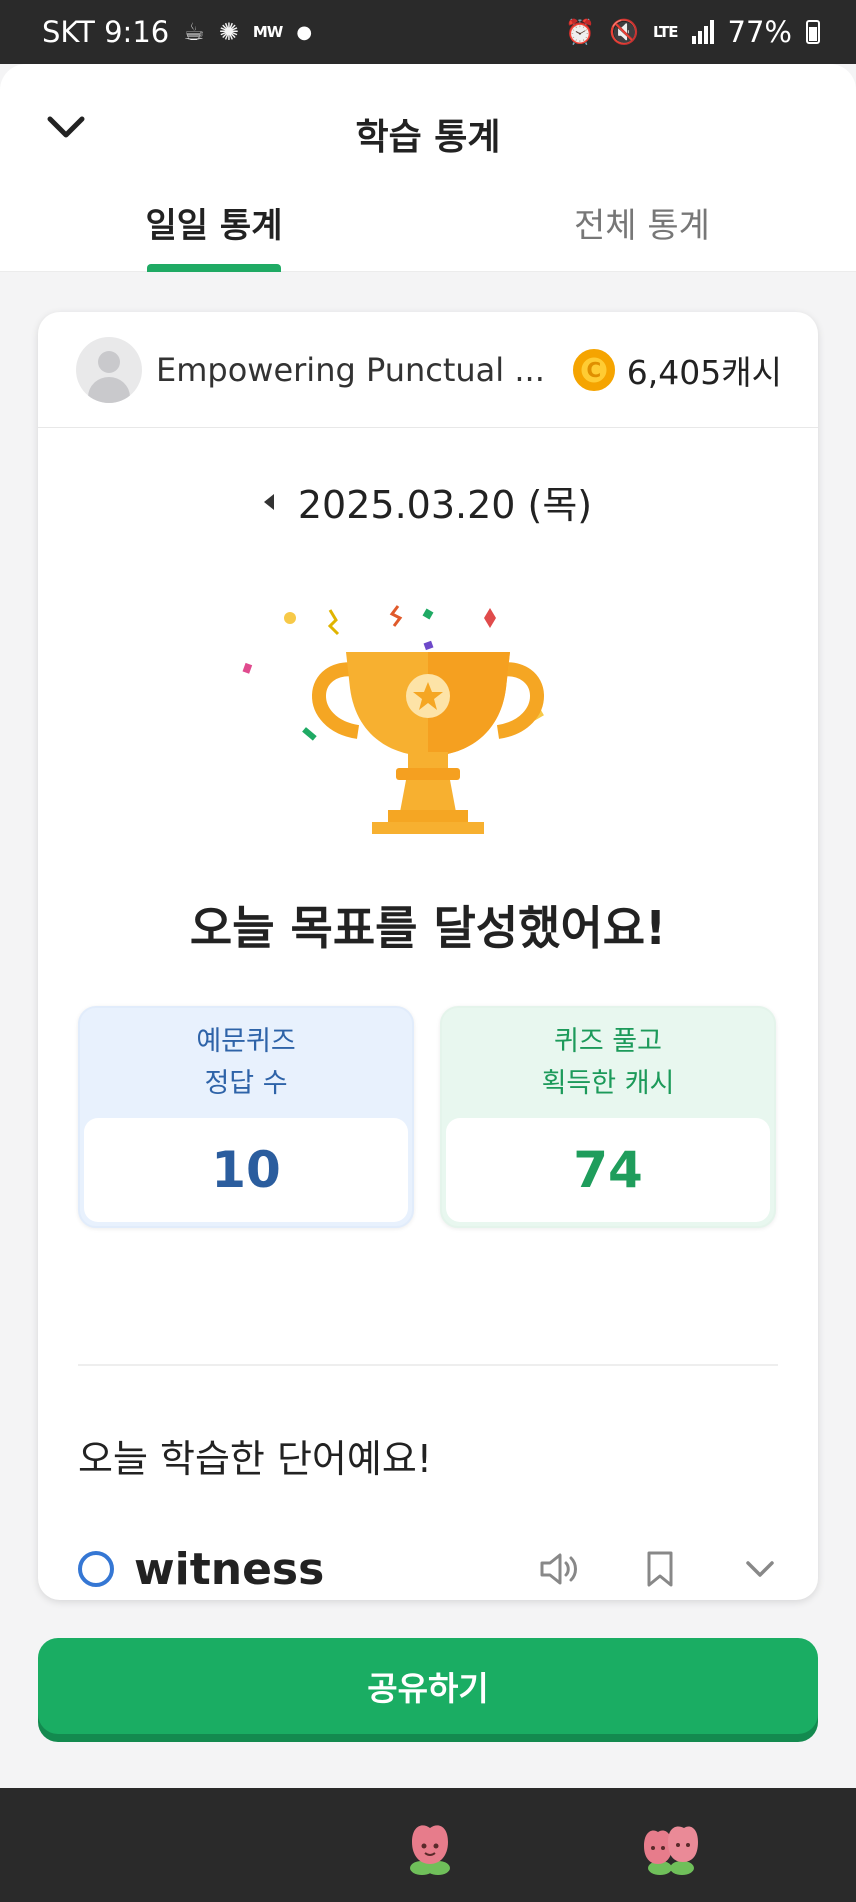 This screenshot has width=856, height=1902. I want to click on system-nav-bar, so click(428, 1845).